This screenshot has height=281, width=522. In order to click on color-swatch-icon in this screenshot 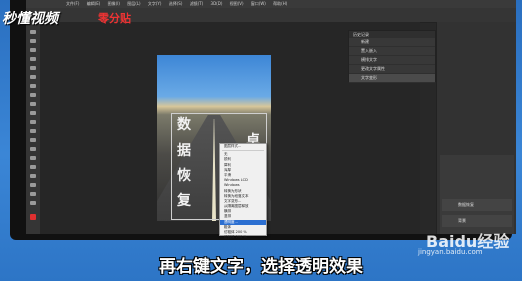, I will do `click(33, 217)`.